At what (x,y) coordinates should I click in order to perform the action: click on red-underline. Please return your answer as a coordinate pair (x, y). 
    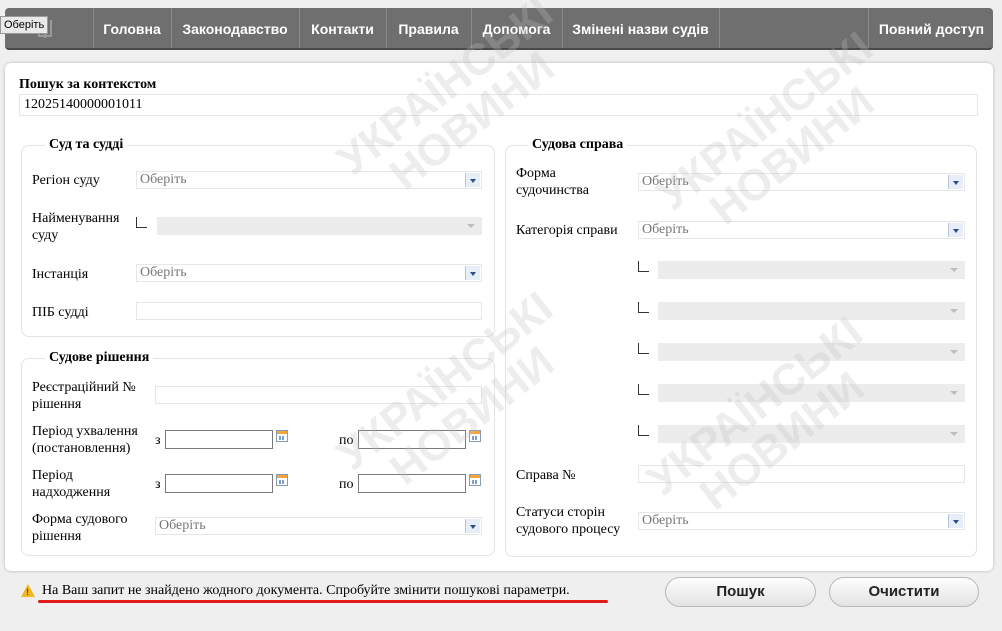
    Looking at the image, I should click on (323, 601).